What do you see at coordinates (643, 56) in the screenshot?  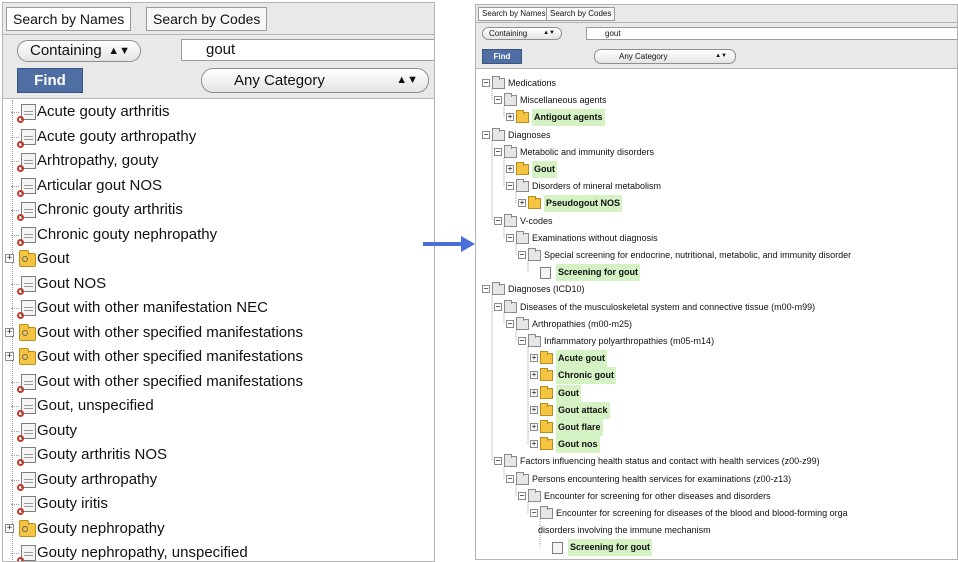 I see `category-value: Any Category` at bounding box center [643, 56].